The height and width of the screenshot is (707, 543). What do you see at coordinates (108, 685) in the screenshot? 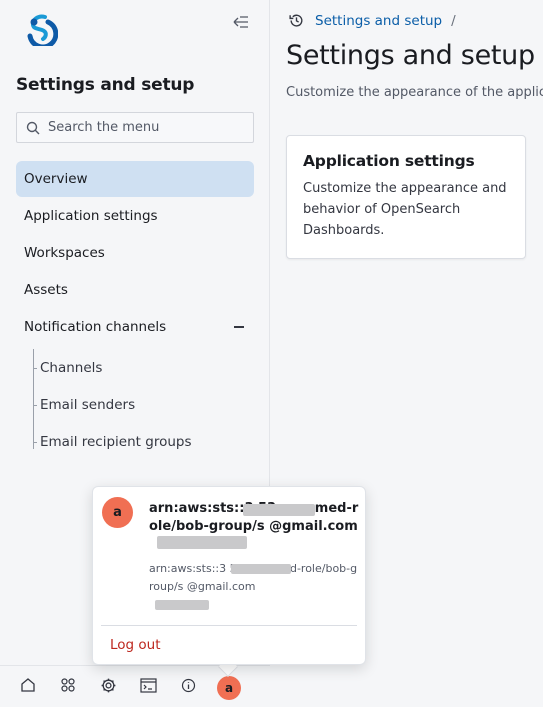
I see `gear-icon` at bounding box center [108, 685].